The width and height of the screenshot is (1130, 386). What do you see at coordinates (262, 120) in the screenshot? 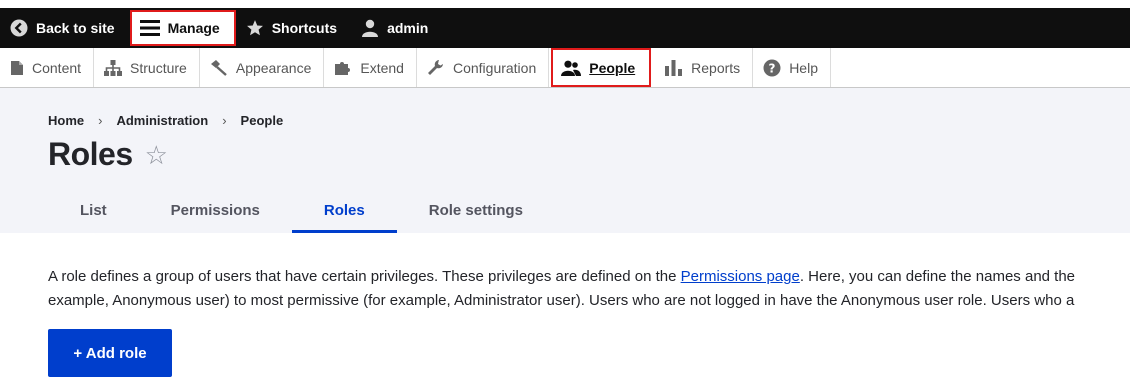
I see `breadcrumb-people: People` at bounding box center [262, 120].